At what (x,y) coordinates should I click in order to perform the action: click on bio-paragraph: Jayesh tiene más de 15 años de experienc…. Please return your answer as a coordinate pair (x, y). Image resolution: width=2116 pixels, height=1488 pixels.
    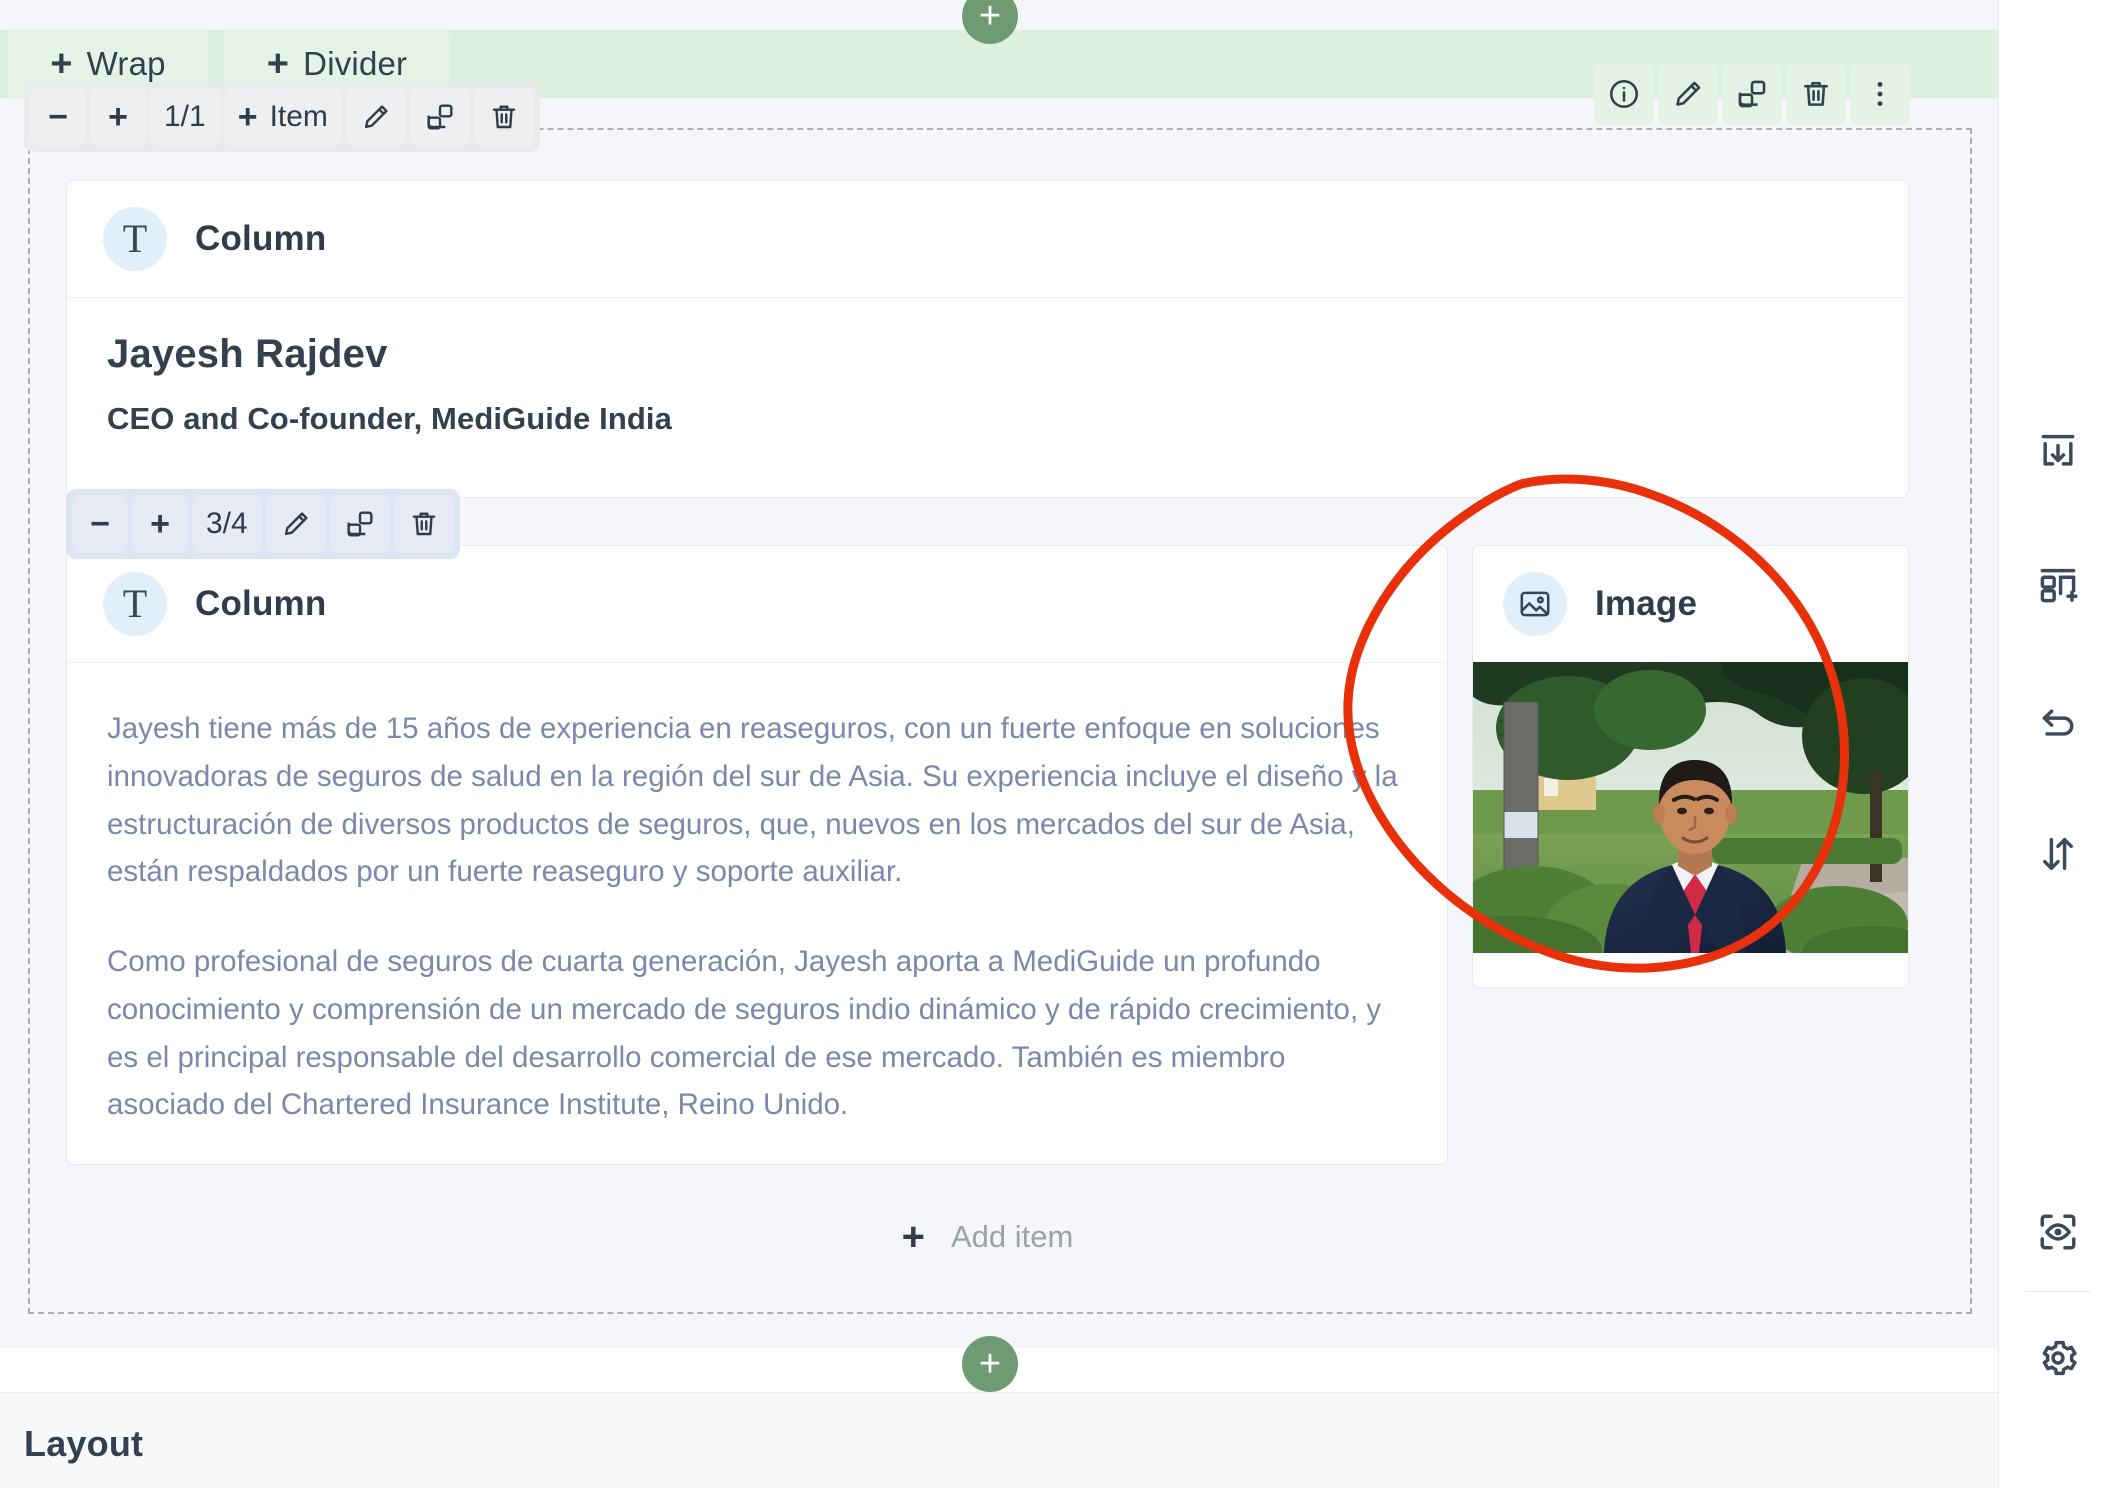
    Looking at the image, I should click on (752, 800).